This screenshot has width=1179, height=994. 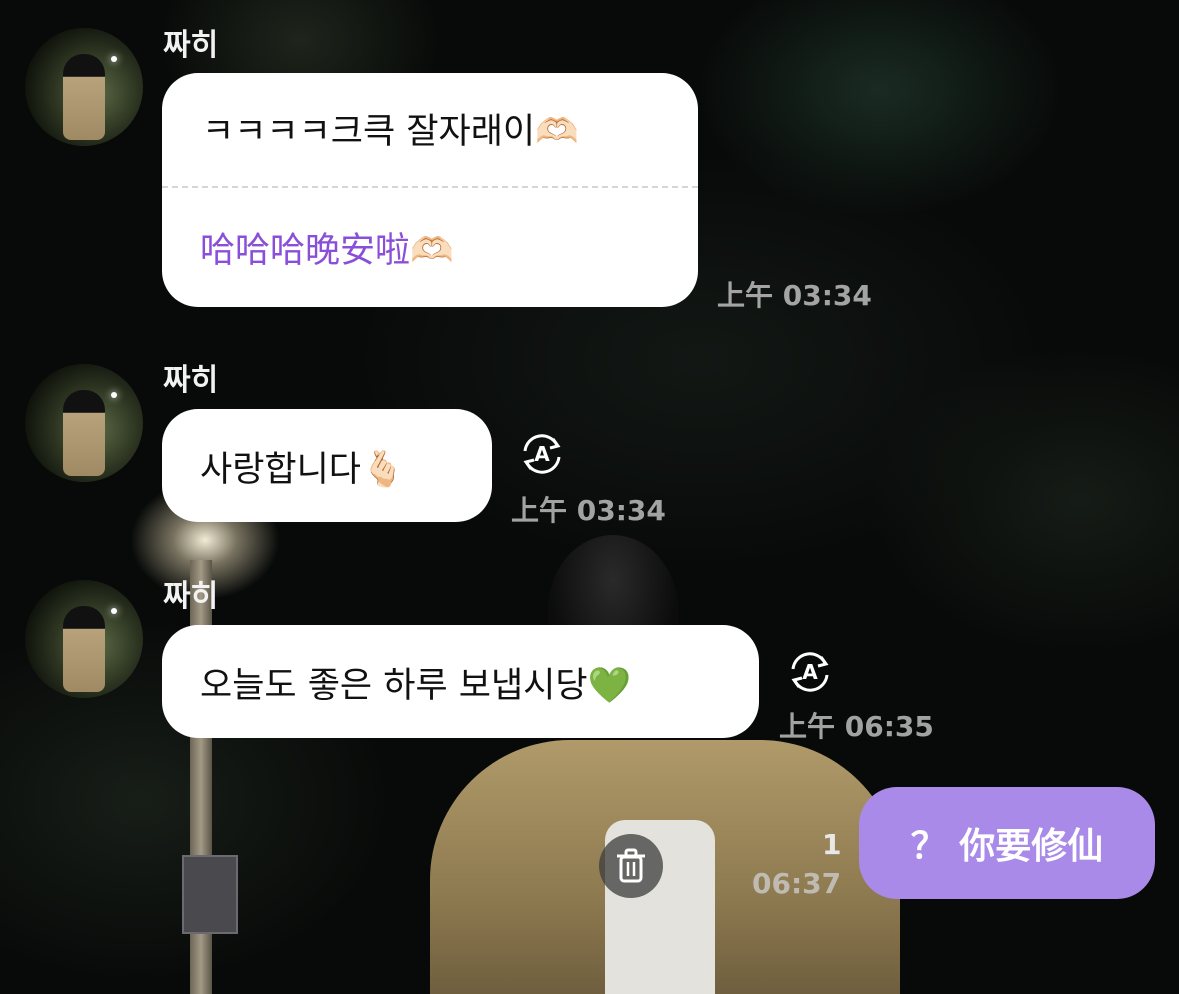 What do you see at coordinates (856, 726) in the screenshot?
I see `message-time: 上午 06:35` at bounding box center [856, 726].